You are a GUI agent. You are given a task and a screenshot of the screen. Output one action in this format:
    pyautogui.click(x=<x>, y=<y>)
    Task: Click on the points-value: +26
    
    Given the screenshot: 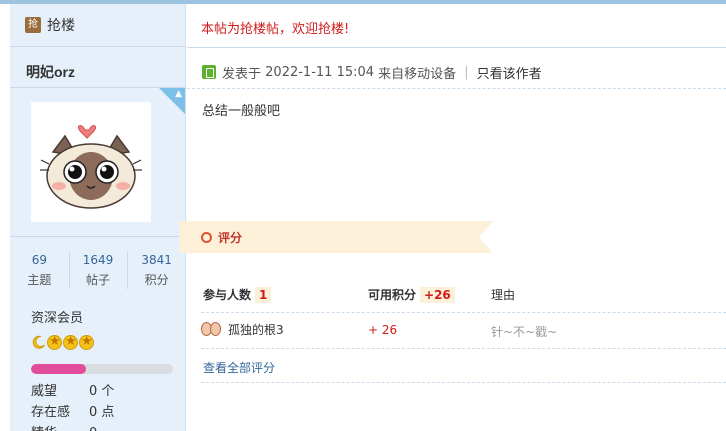 What is the action you would take?
    pyautogui.click(x=437, y=294)
    